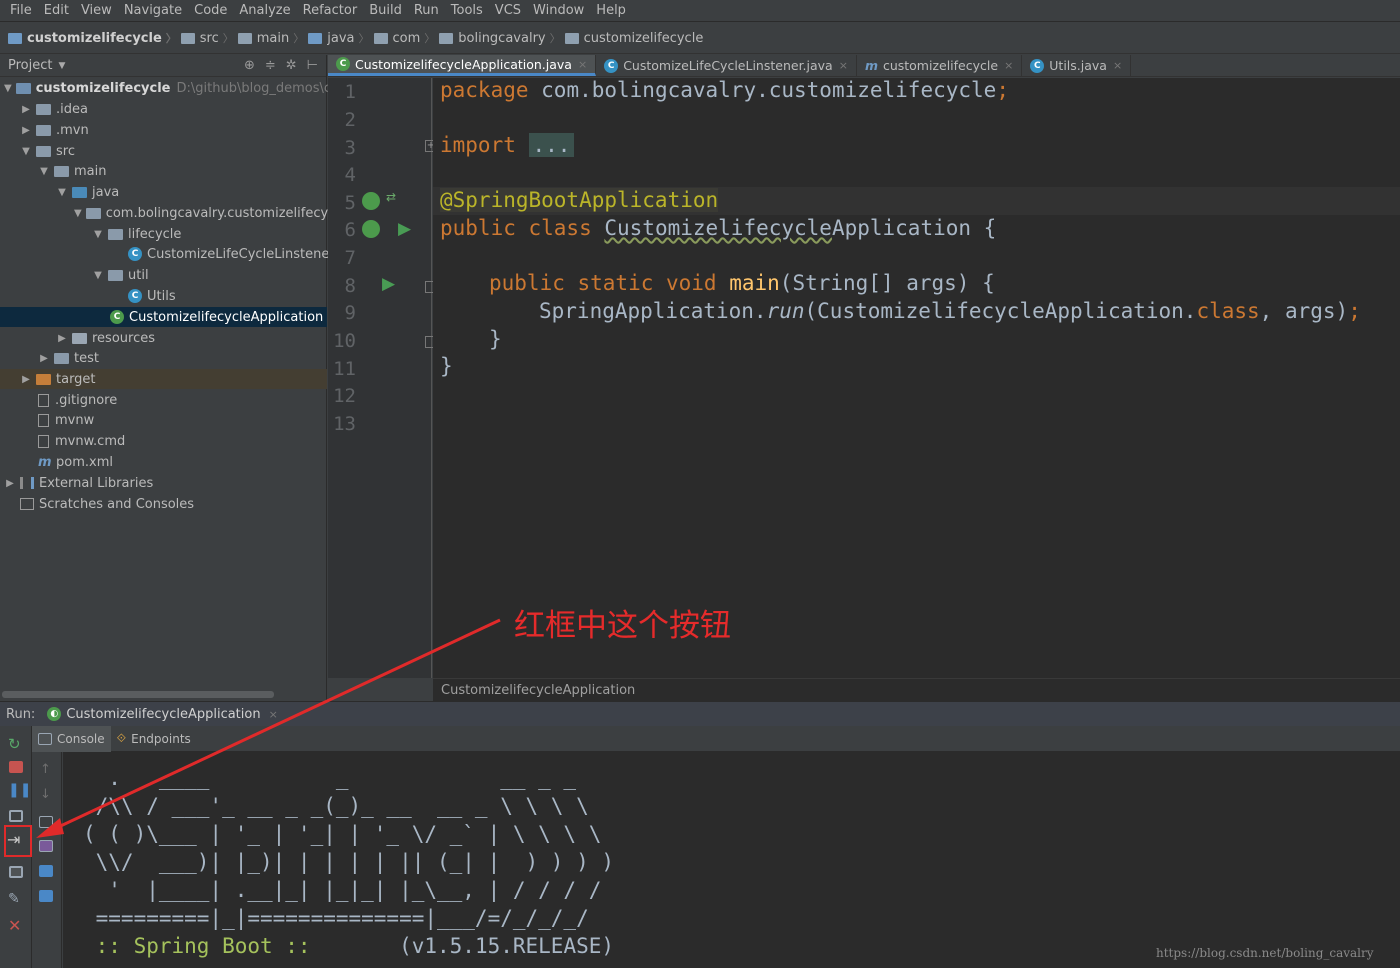 The width and height of the screenshot is (1400, 968). Describe the element at coordinates (268, 728) in the screenshot. I see `annotation-arrow` at that location.